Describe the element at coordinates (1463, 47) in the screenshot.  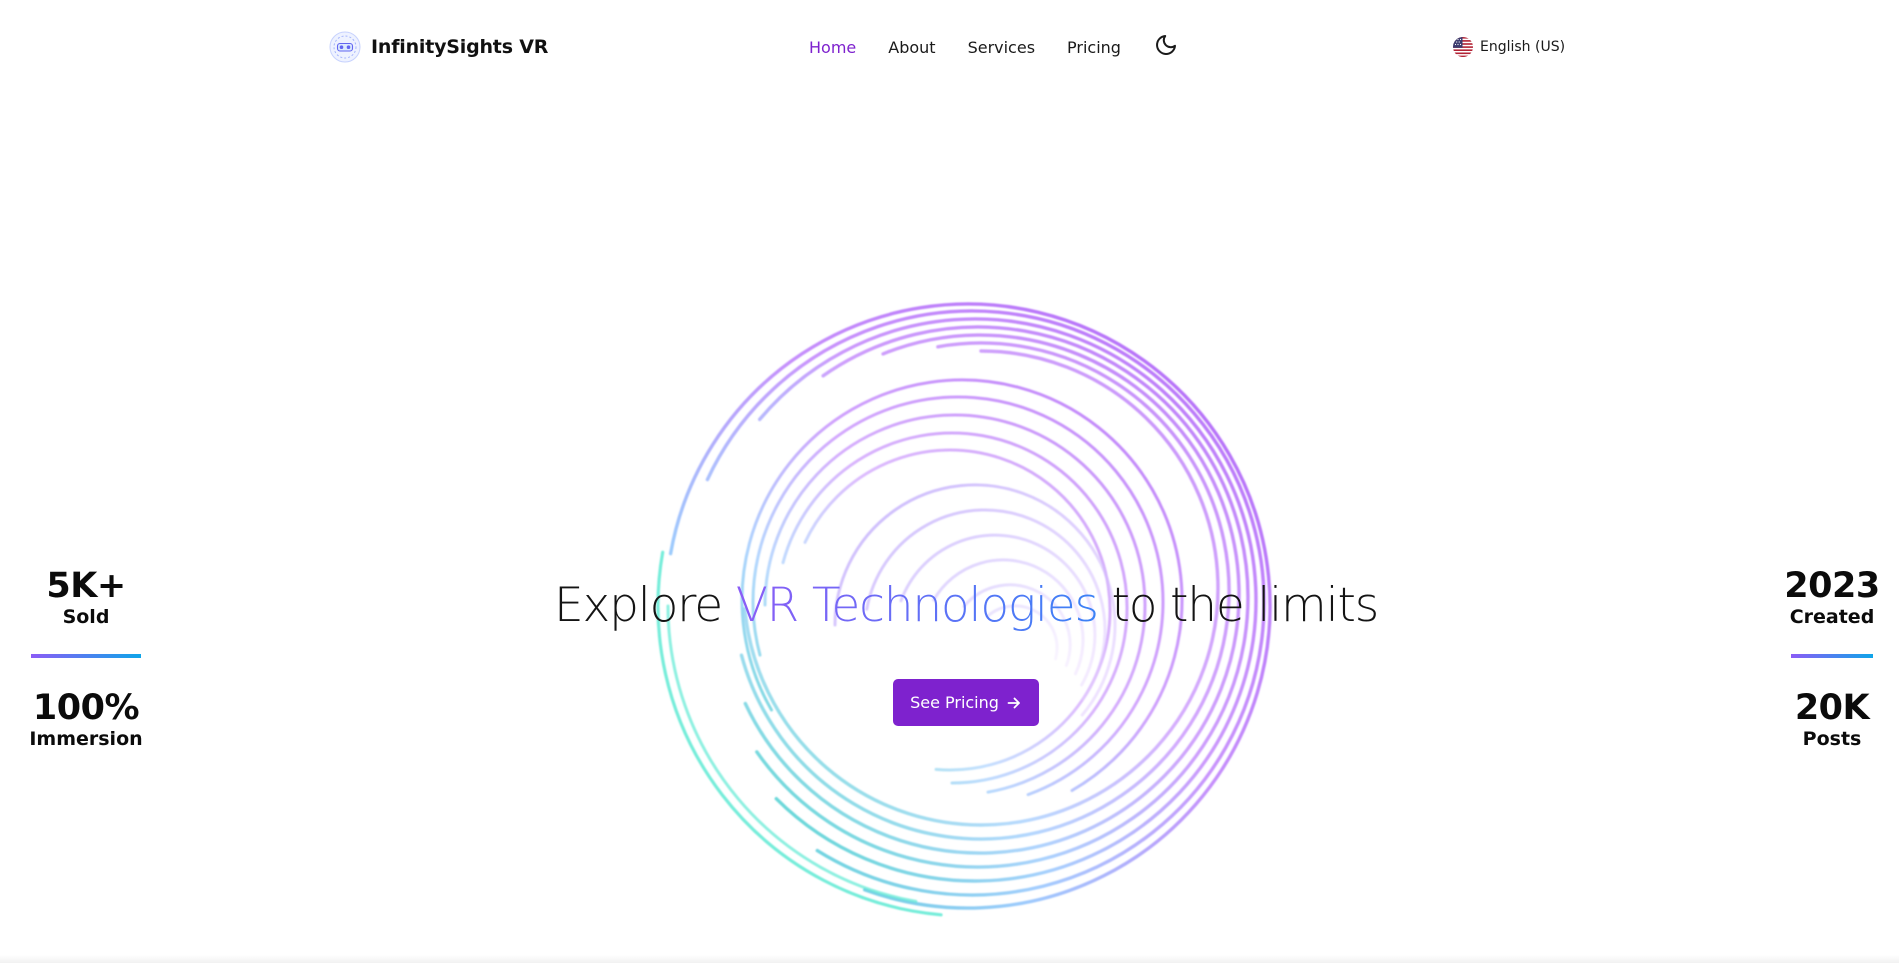
I see `us-flag-icon` at that location.